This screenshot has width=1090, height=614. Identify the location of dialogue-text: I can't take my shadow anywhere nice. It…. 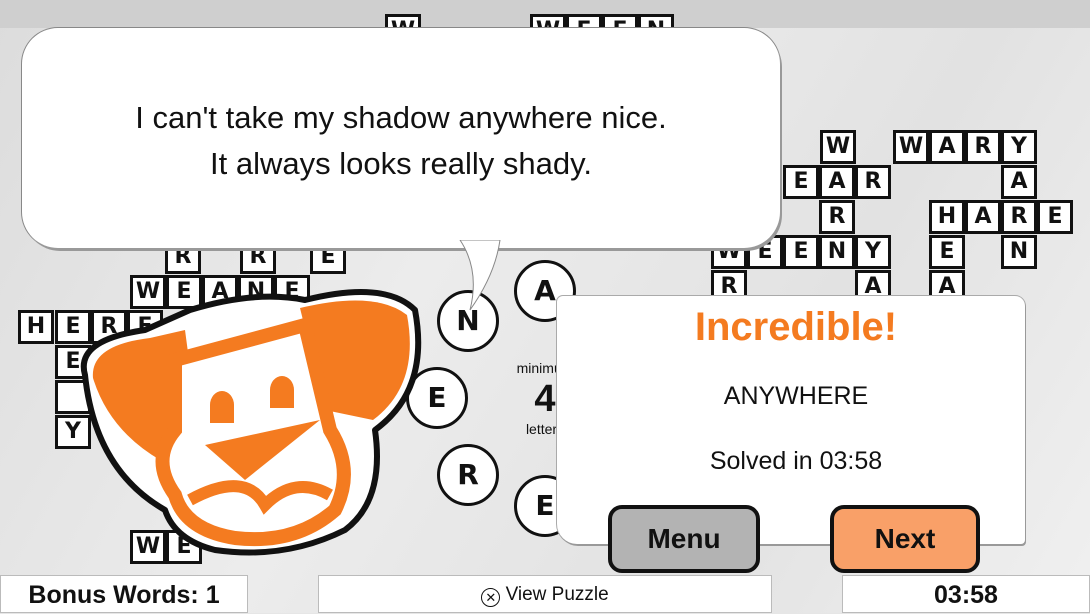
(401, 141).